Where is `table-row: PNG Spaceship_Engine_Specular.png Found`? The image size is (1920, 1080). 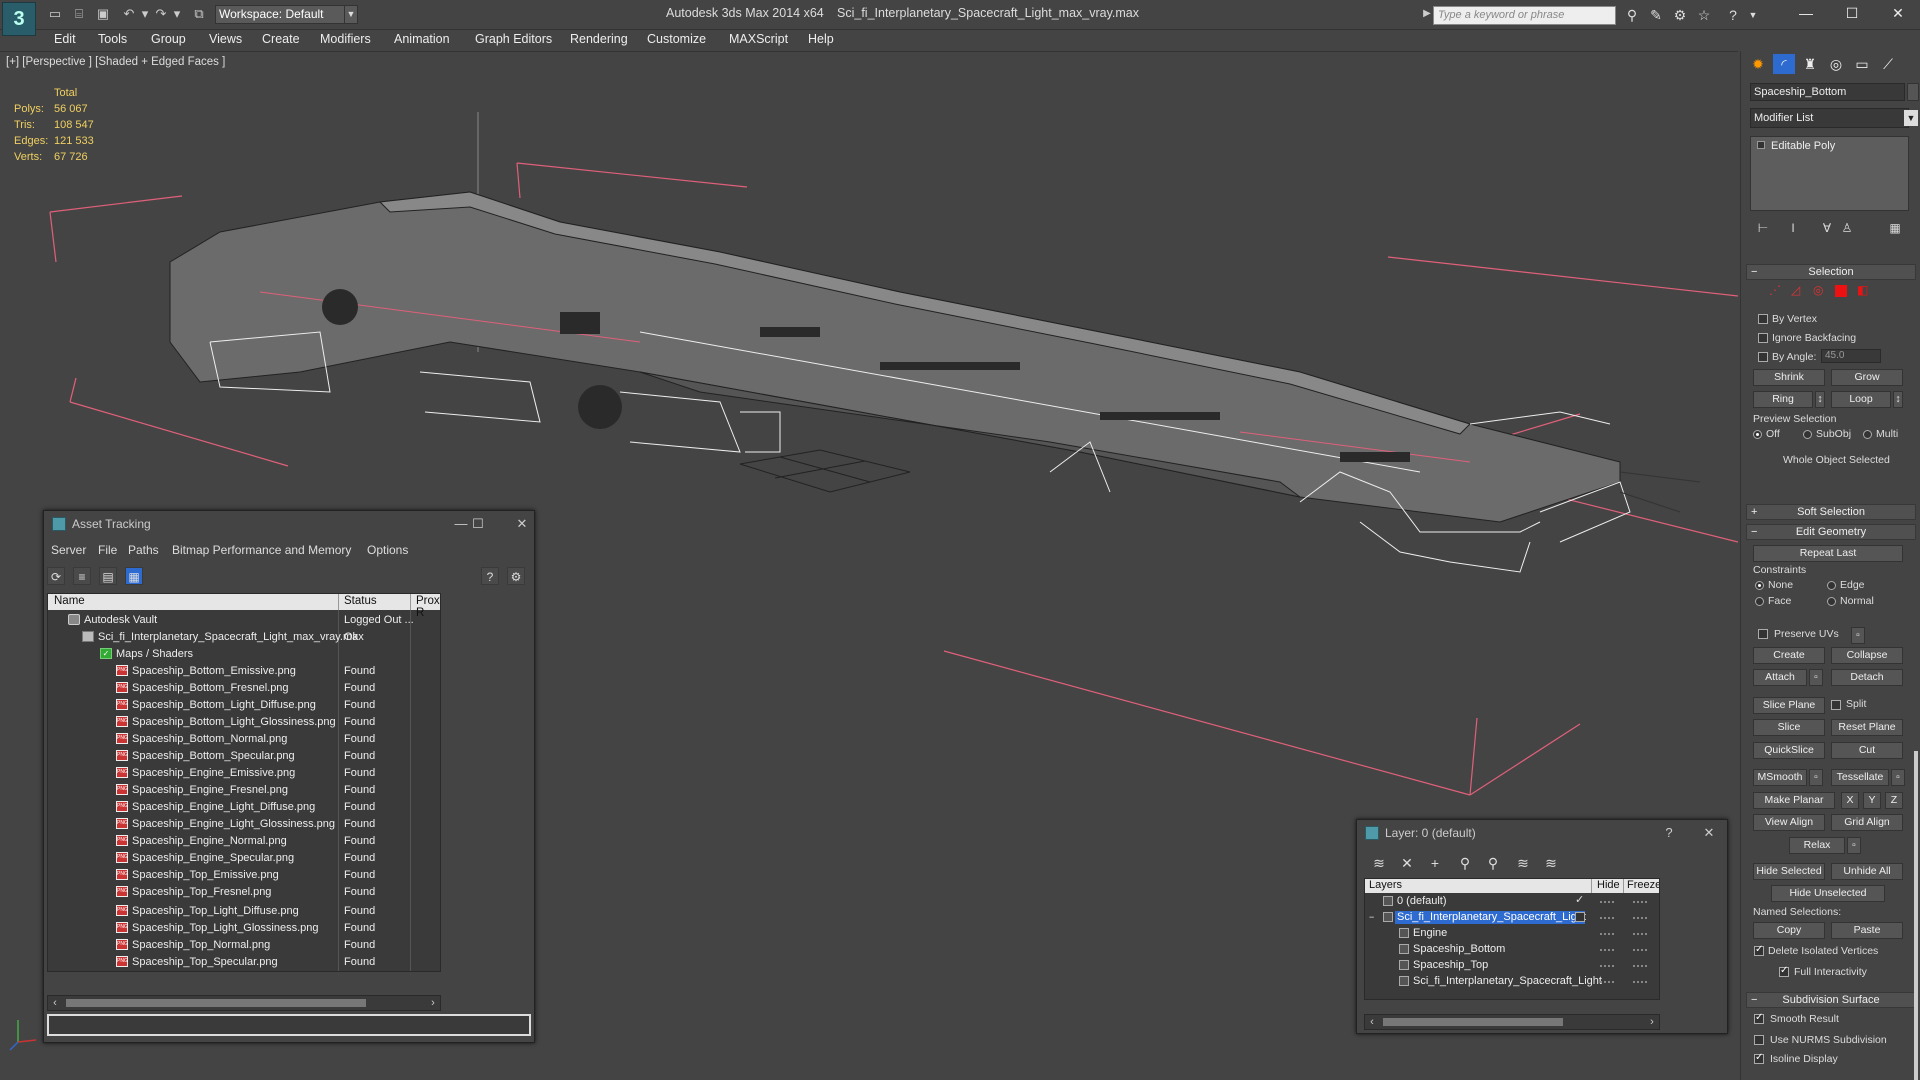 table-row: PNG Spaceship_Engine_Specular.png Found is located at coordinates (244, 858).